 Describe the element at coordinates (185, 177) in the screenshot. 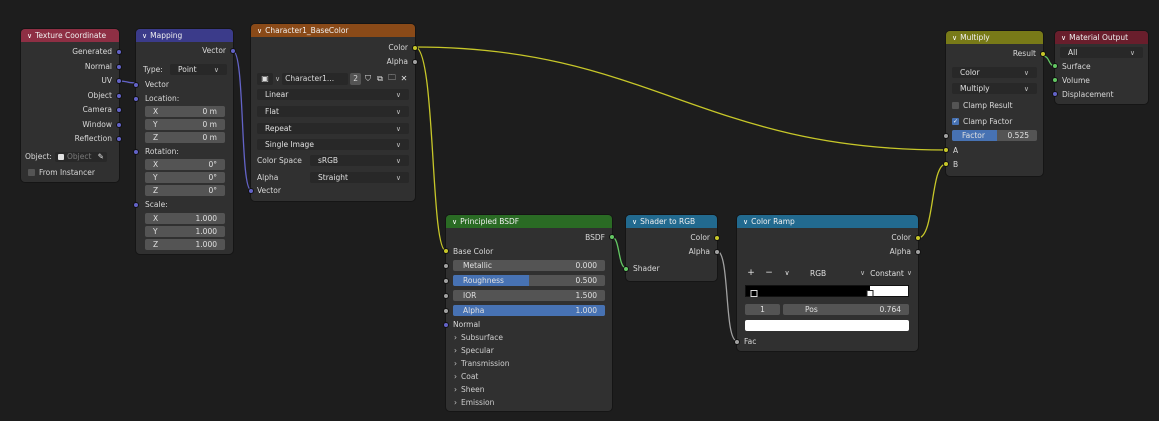

I see `rotation-y-field: Y 0°` at that location.